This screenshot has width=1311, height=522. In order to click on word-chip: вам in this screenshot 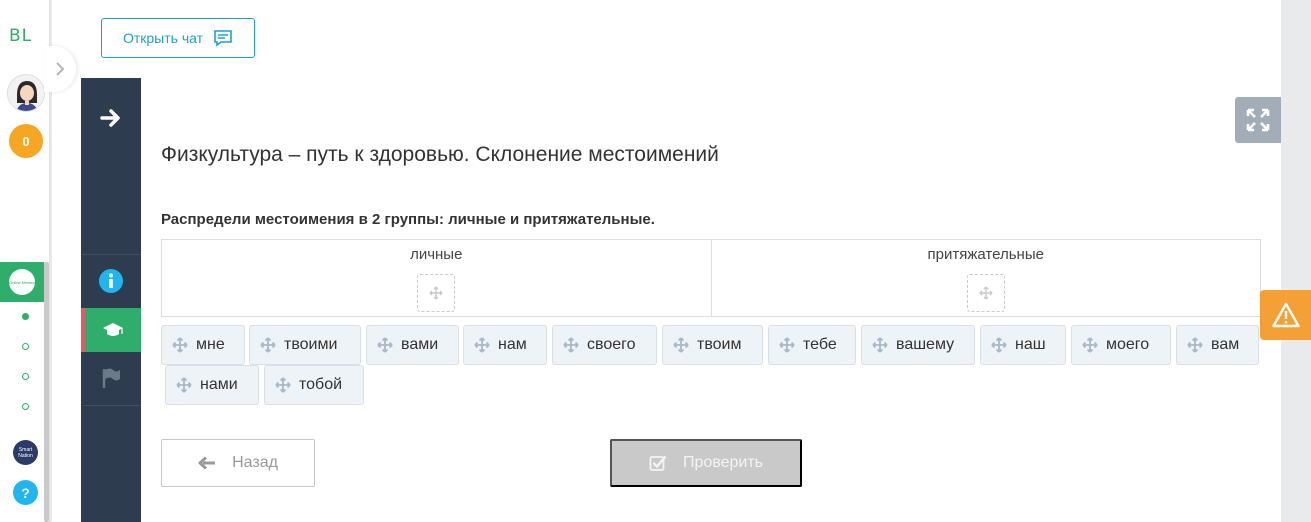, I will do `click(1217, 345)`.